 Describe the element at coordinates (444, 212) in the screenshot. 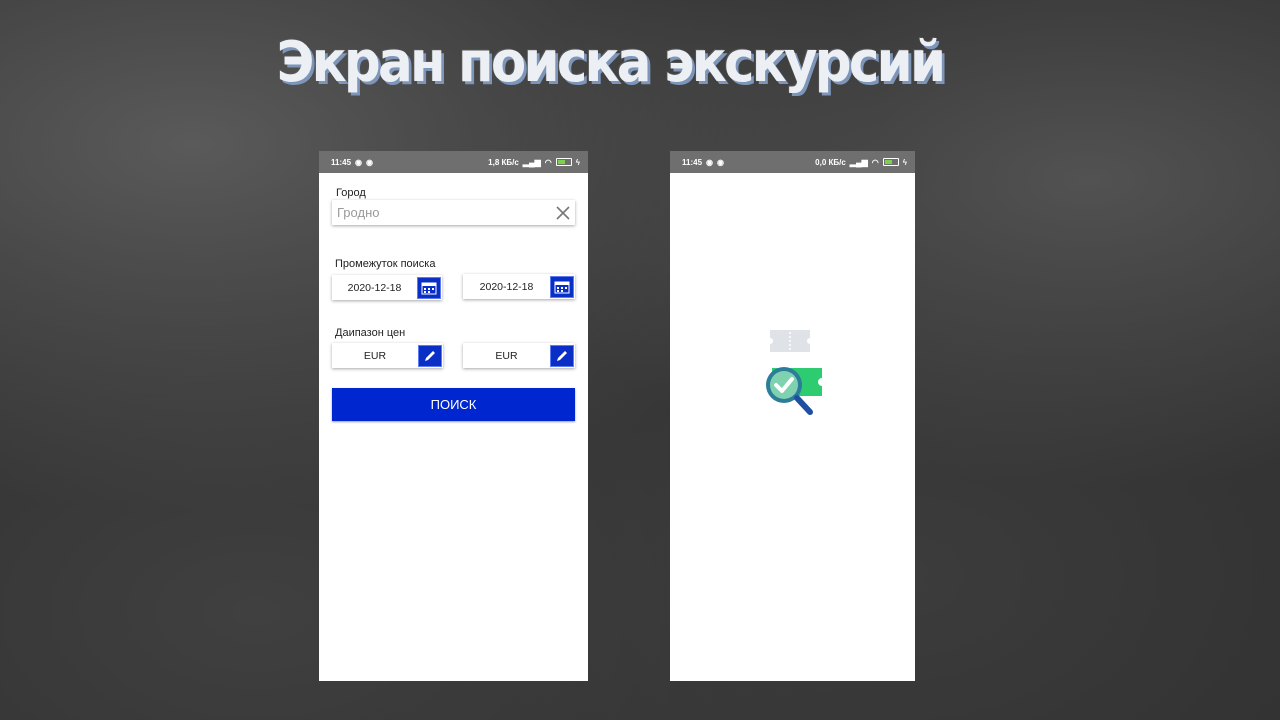

I see `city-input: Гродно` at that location.